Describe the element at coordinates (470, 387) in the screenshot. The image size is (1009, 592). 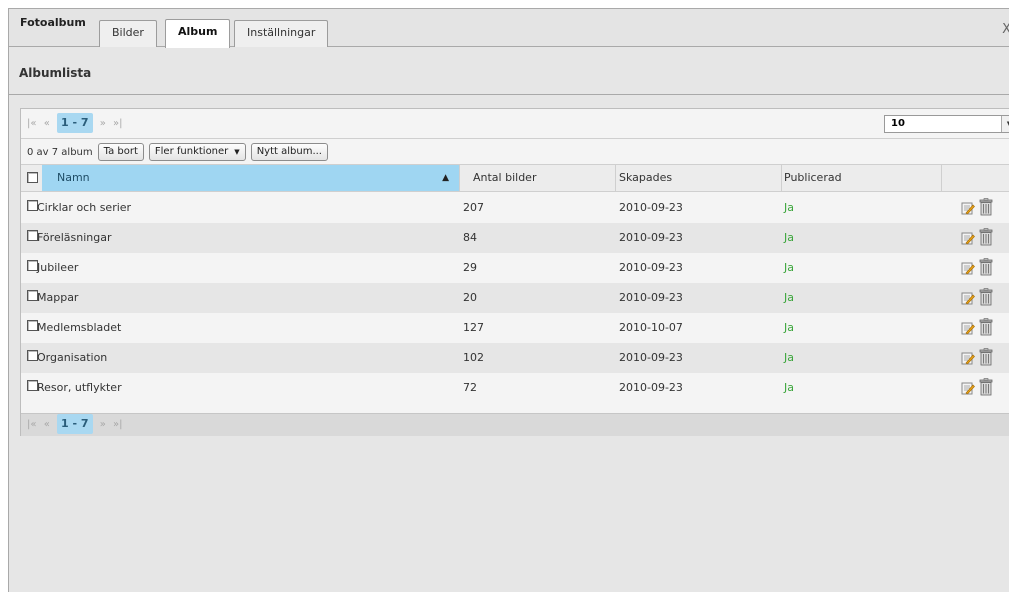
I see `album-image-count: 72` at that location.